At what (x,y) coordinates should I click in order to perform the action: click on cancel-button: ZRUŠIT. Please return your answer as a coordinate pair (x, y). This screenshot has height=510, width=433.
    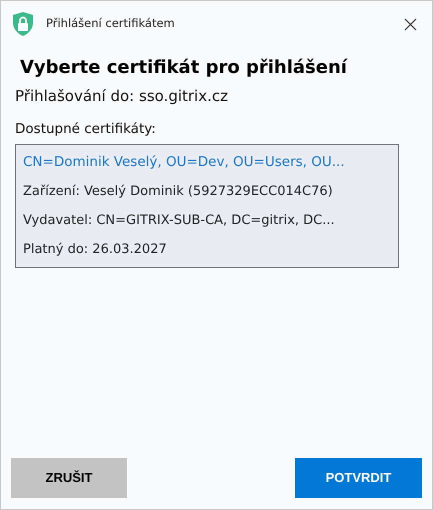
    Looking at the image, I should click on (69, 478).